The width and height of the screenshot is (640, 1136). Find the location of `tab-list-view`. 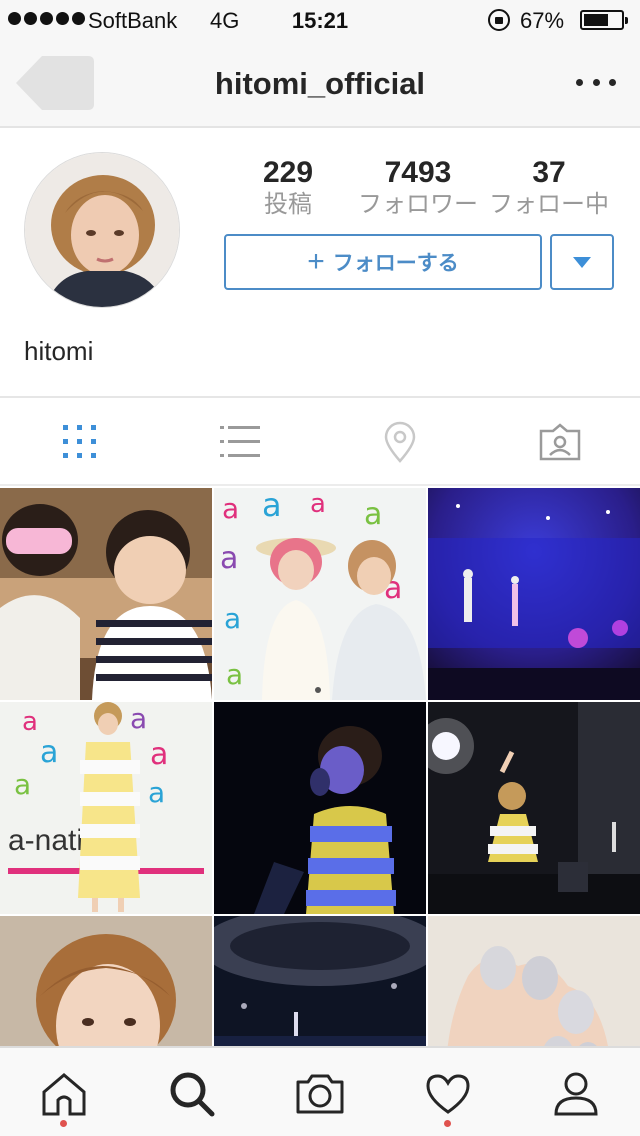

tab-list-view is located at coordinates (240, 442).